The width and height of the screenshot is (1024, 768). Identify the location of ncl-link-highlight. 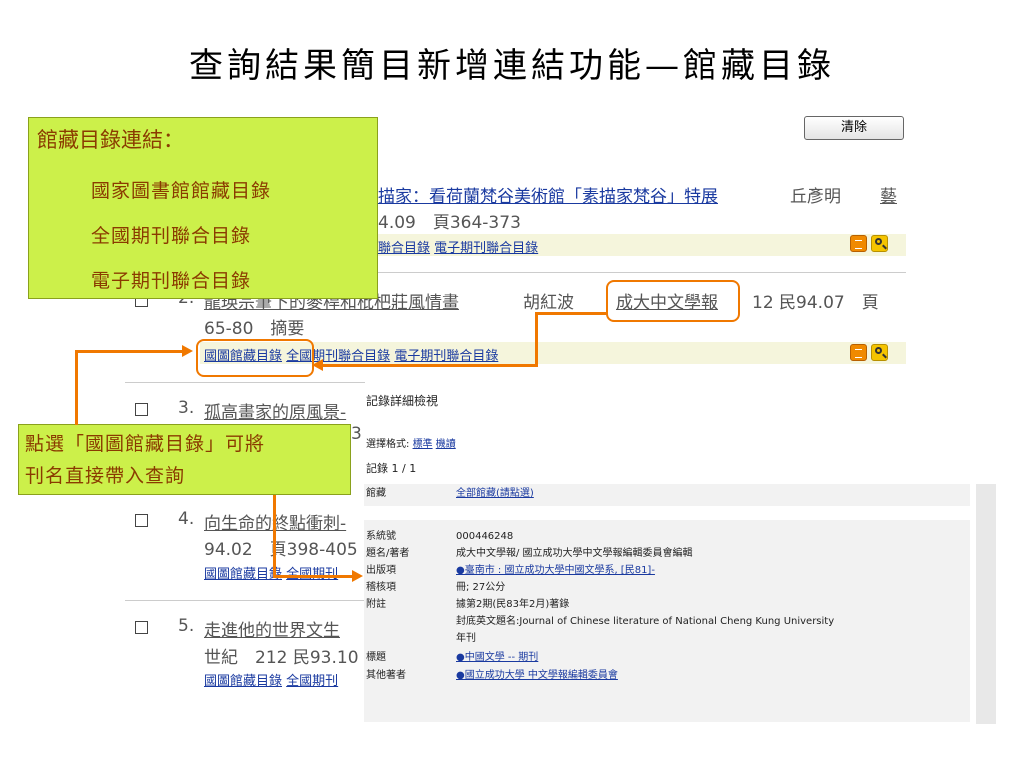
(255, 358).